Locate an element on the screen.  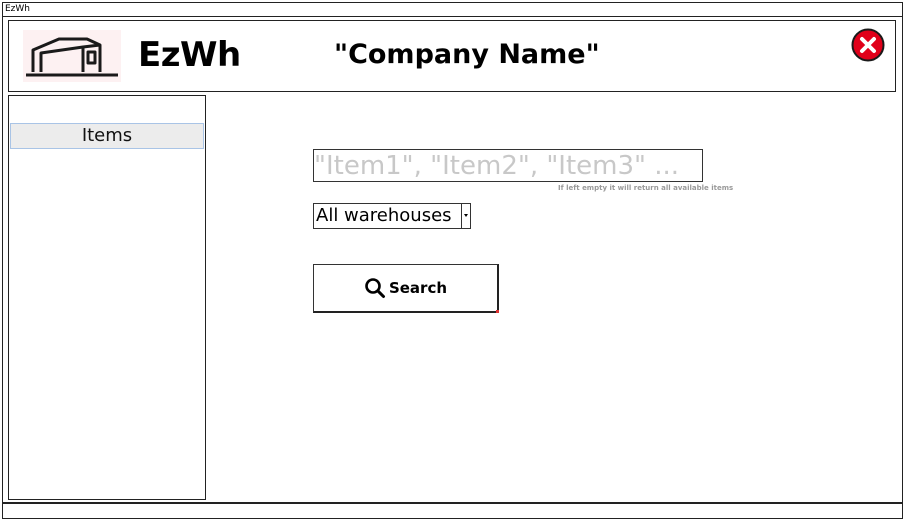
warehouse-select-value: All warehouses is located at coordinates (384, 215).